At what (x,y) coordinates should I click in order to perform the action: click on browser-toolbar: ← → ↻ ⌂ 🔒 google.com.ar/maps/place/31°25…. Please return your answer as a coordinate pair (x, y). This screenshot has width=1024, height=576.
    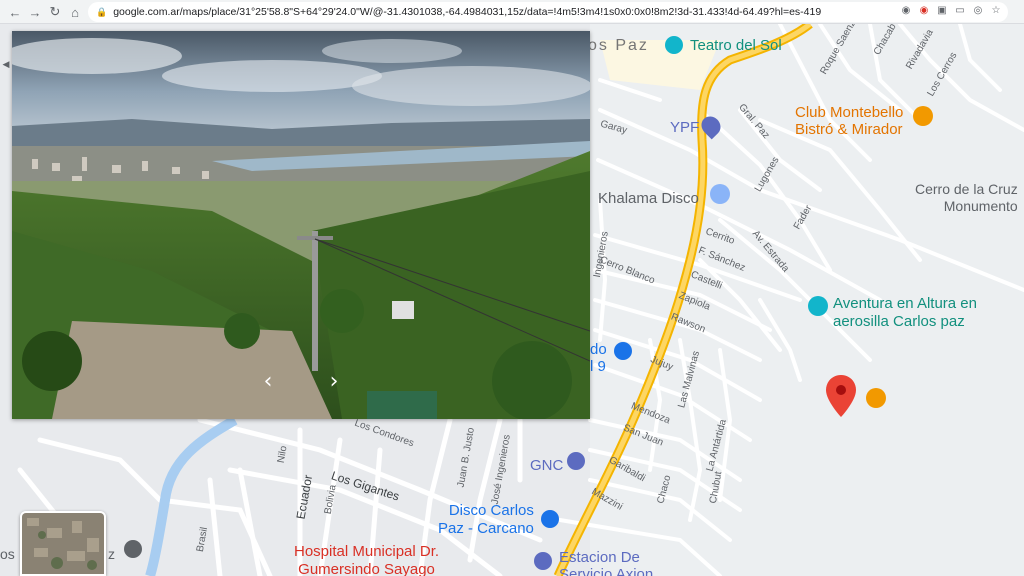
    Looking at the image, I should click on (512, 12).